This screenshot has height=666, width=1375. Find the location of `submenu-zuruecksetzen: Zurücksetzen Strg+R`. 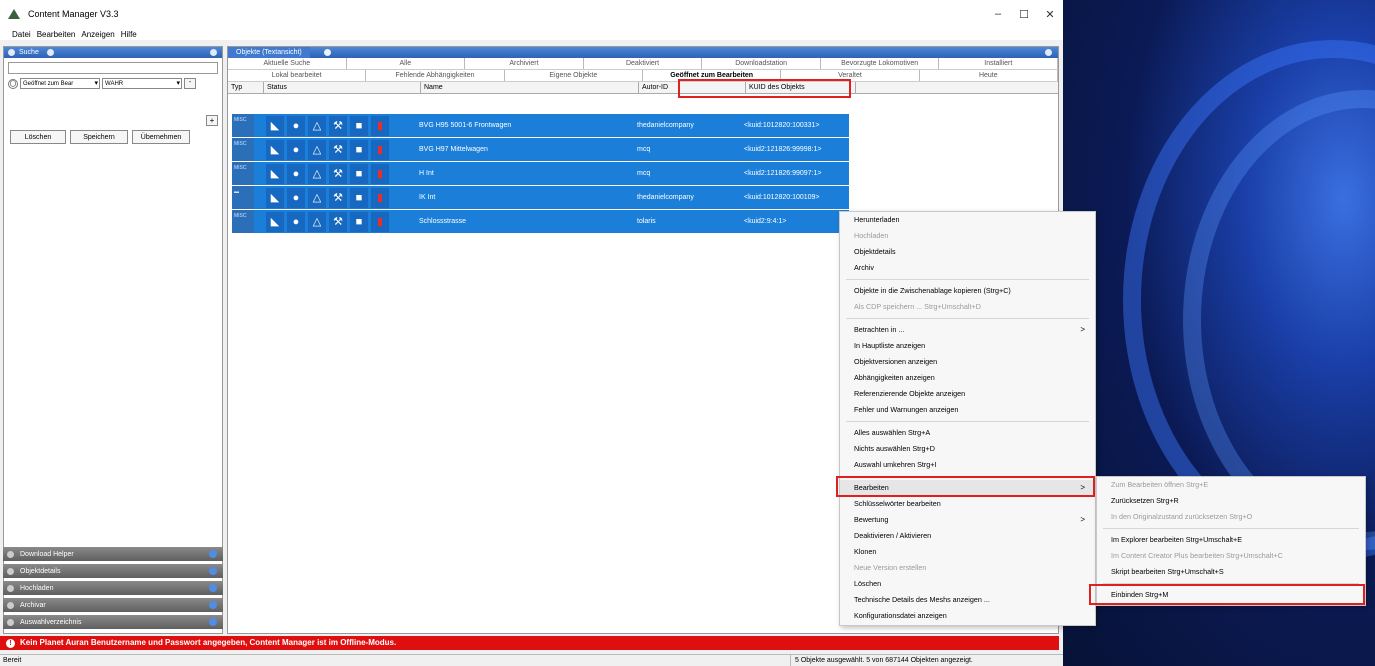

submenu-zuruecksetzen: Zurücksetzen Strg+R is located at coordinates (1231, 501).